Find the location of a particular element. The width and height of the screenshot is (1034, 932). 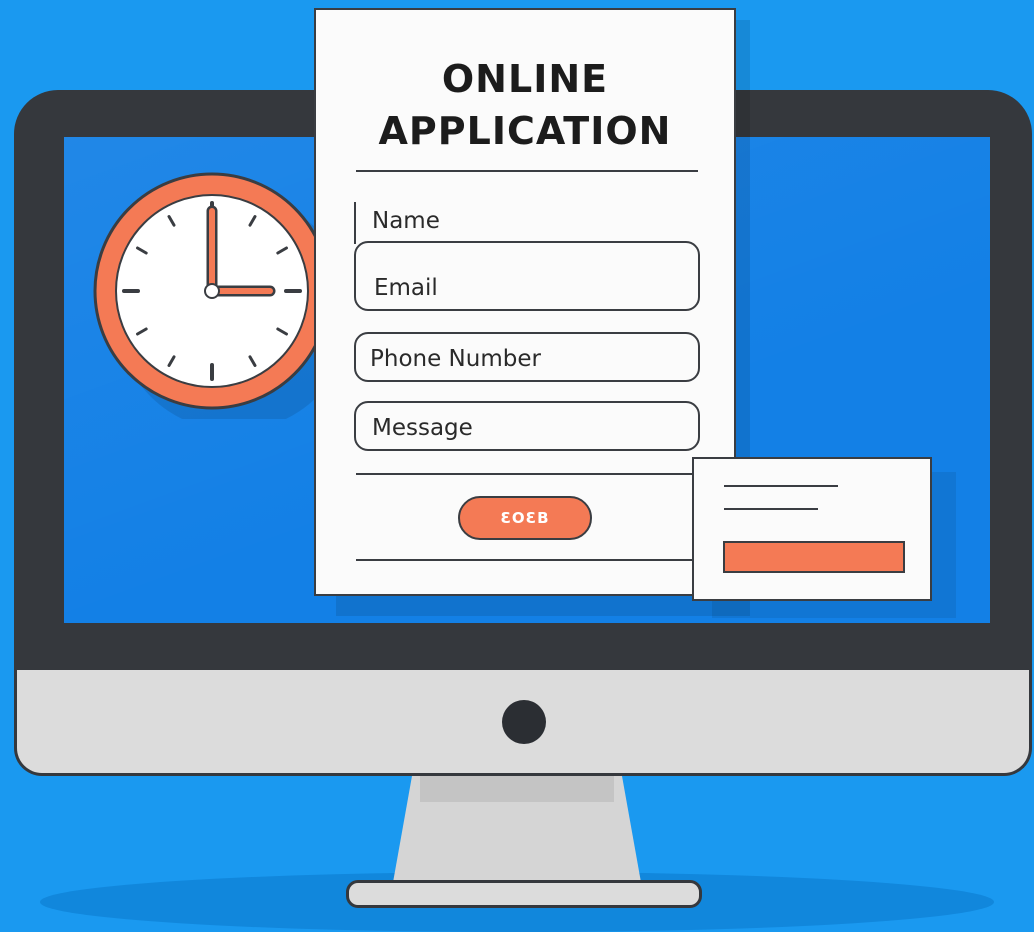

monitor-stand-shadow is located at coordinates (517, 789).